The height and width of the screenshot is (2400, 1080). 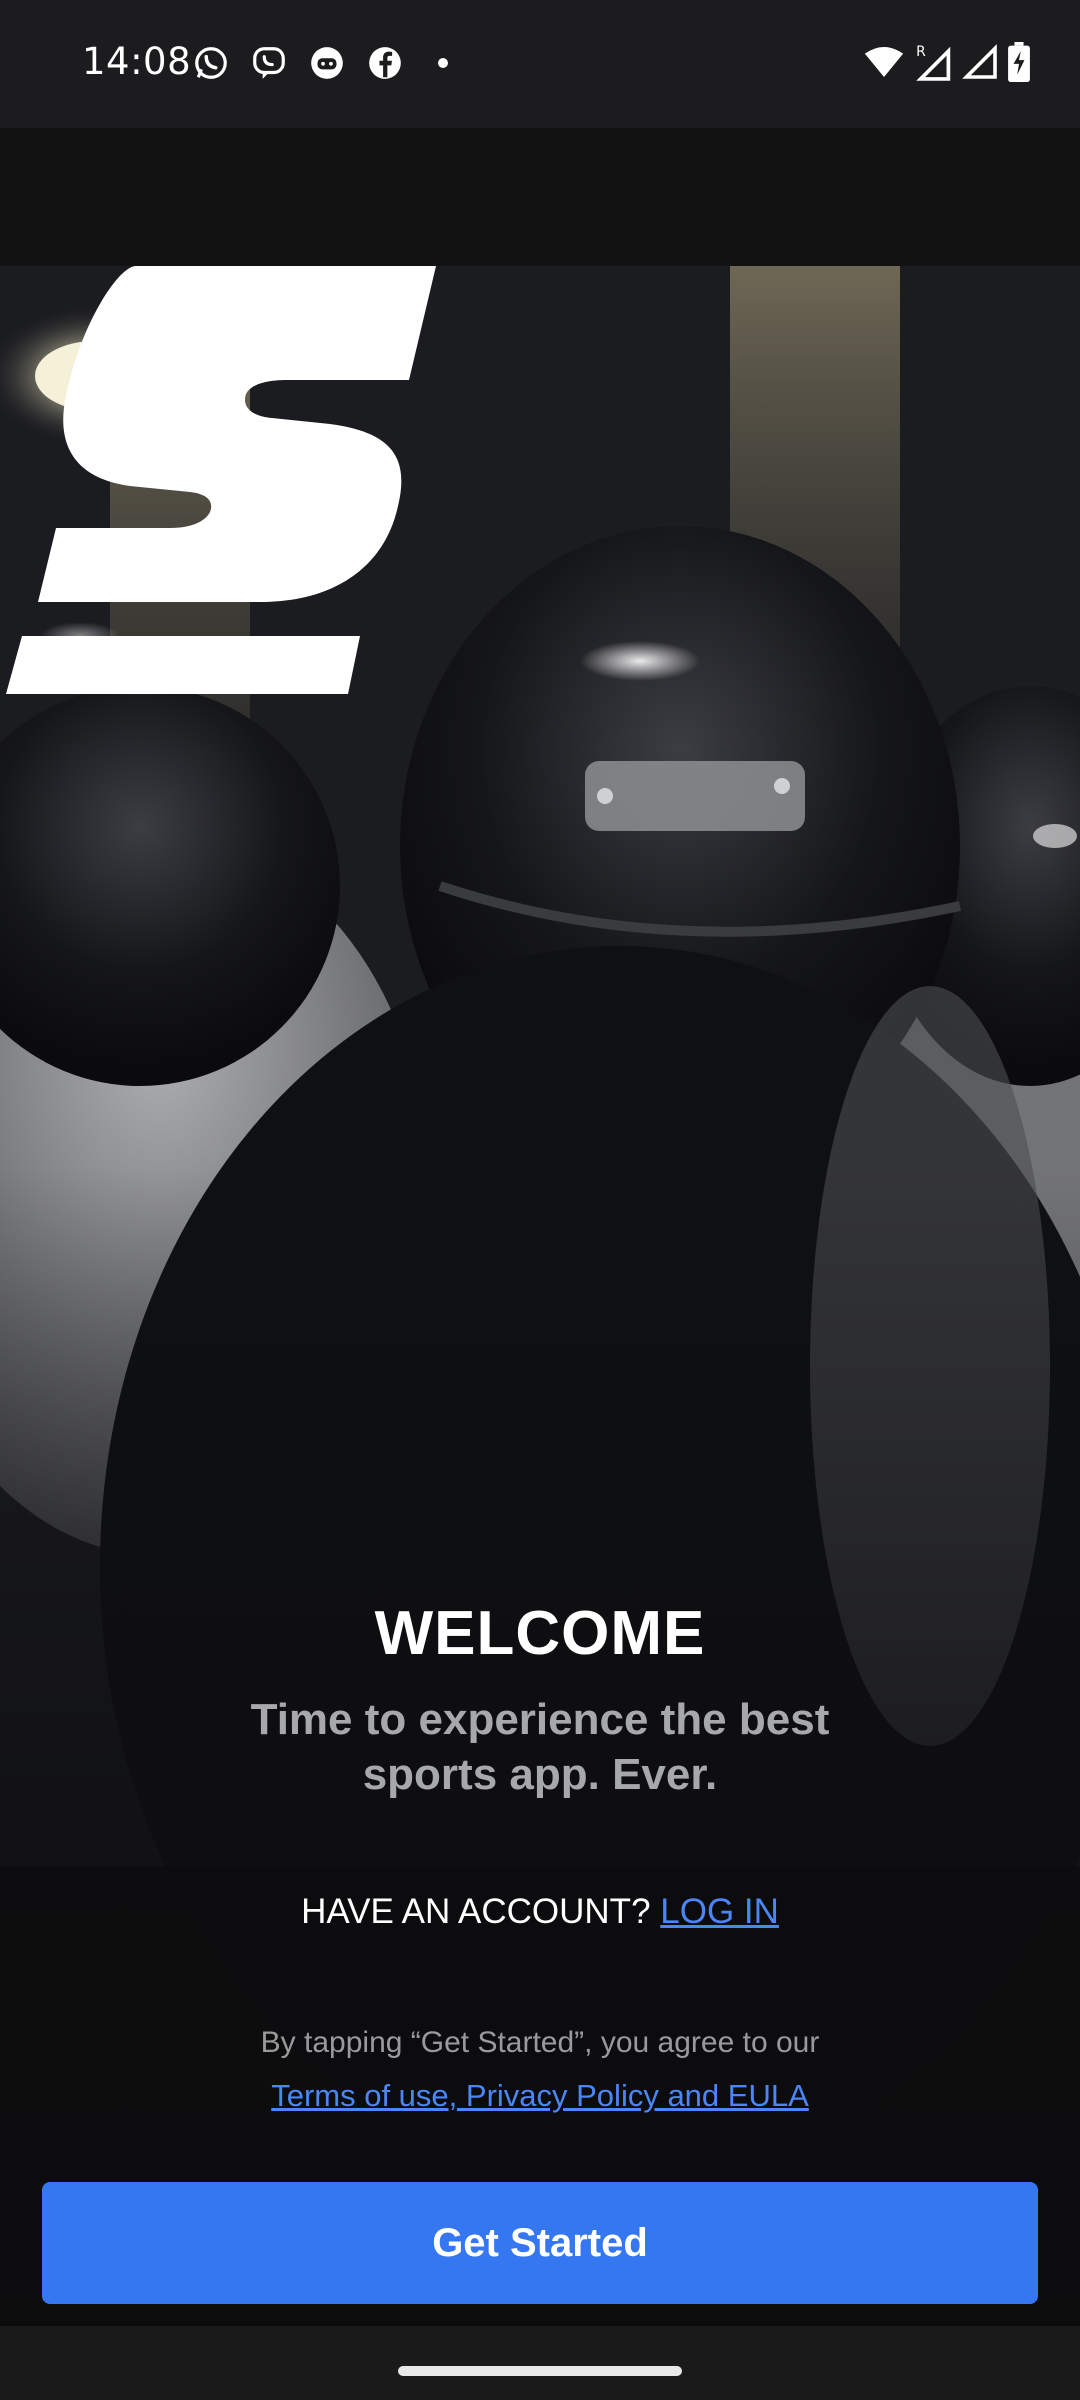 What do you see at coordinates (979, 61) in the screenshot?
I see `signal-icon` at bounding box center [979, 61].